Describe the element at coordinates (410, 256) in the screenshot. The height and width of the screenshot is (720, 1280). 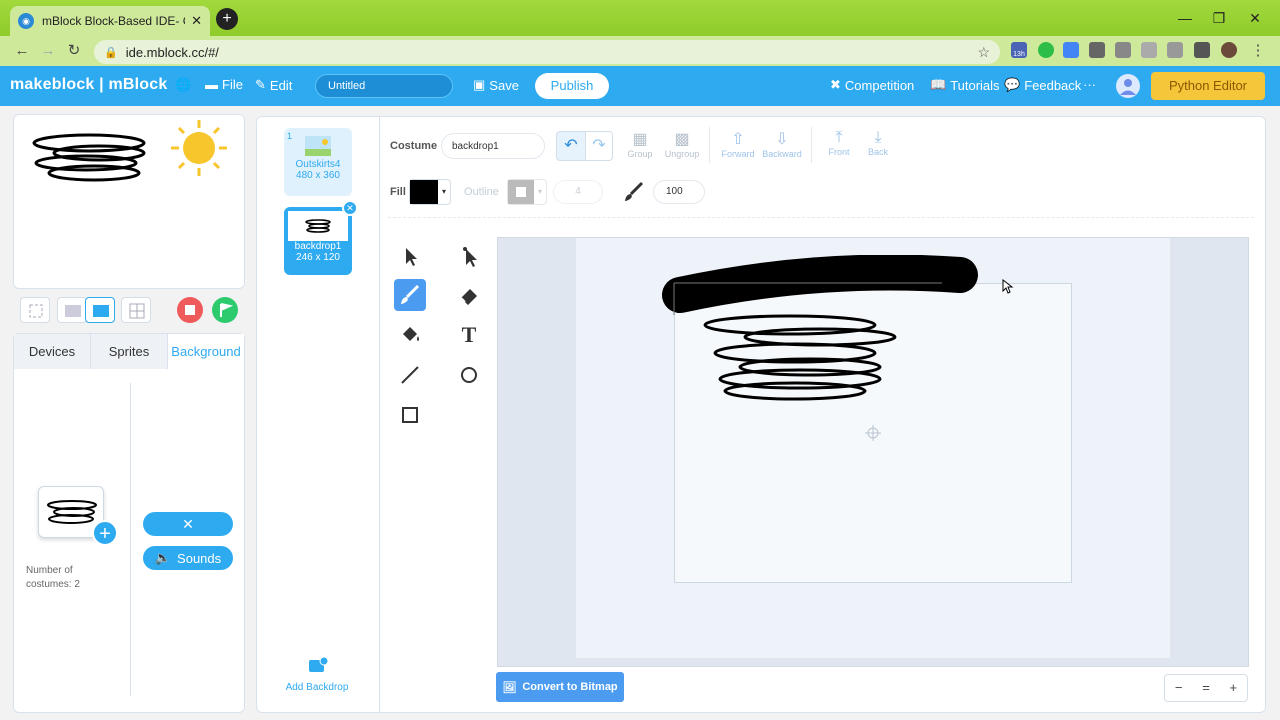
I see `select-tool-icon` at that location.